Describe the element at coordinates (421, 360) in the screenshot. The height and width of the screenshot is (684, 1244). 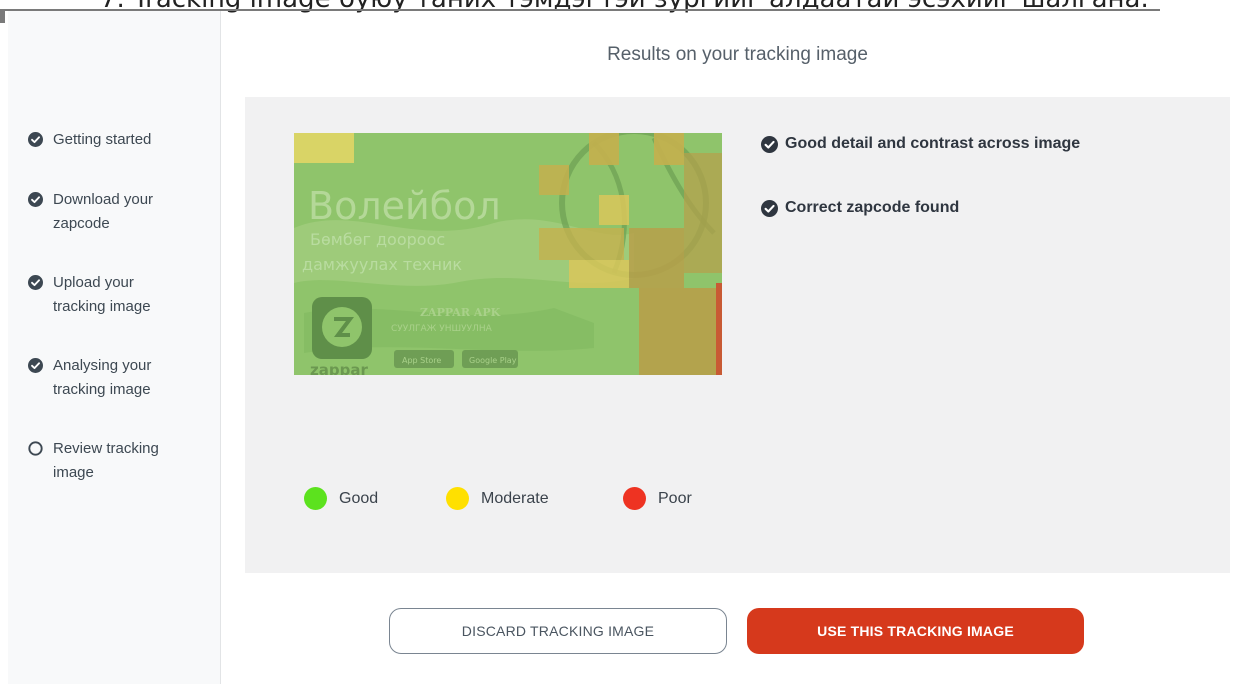
I see `image-store-badge-text: App Store` at that location.